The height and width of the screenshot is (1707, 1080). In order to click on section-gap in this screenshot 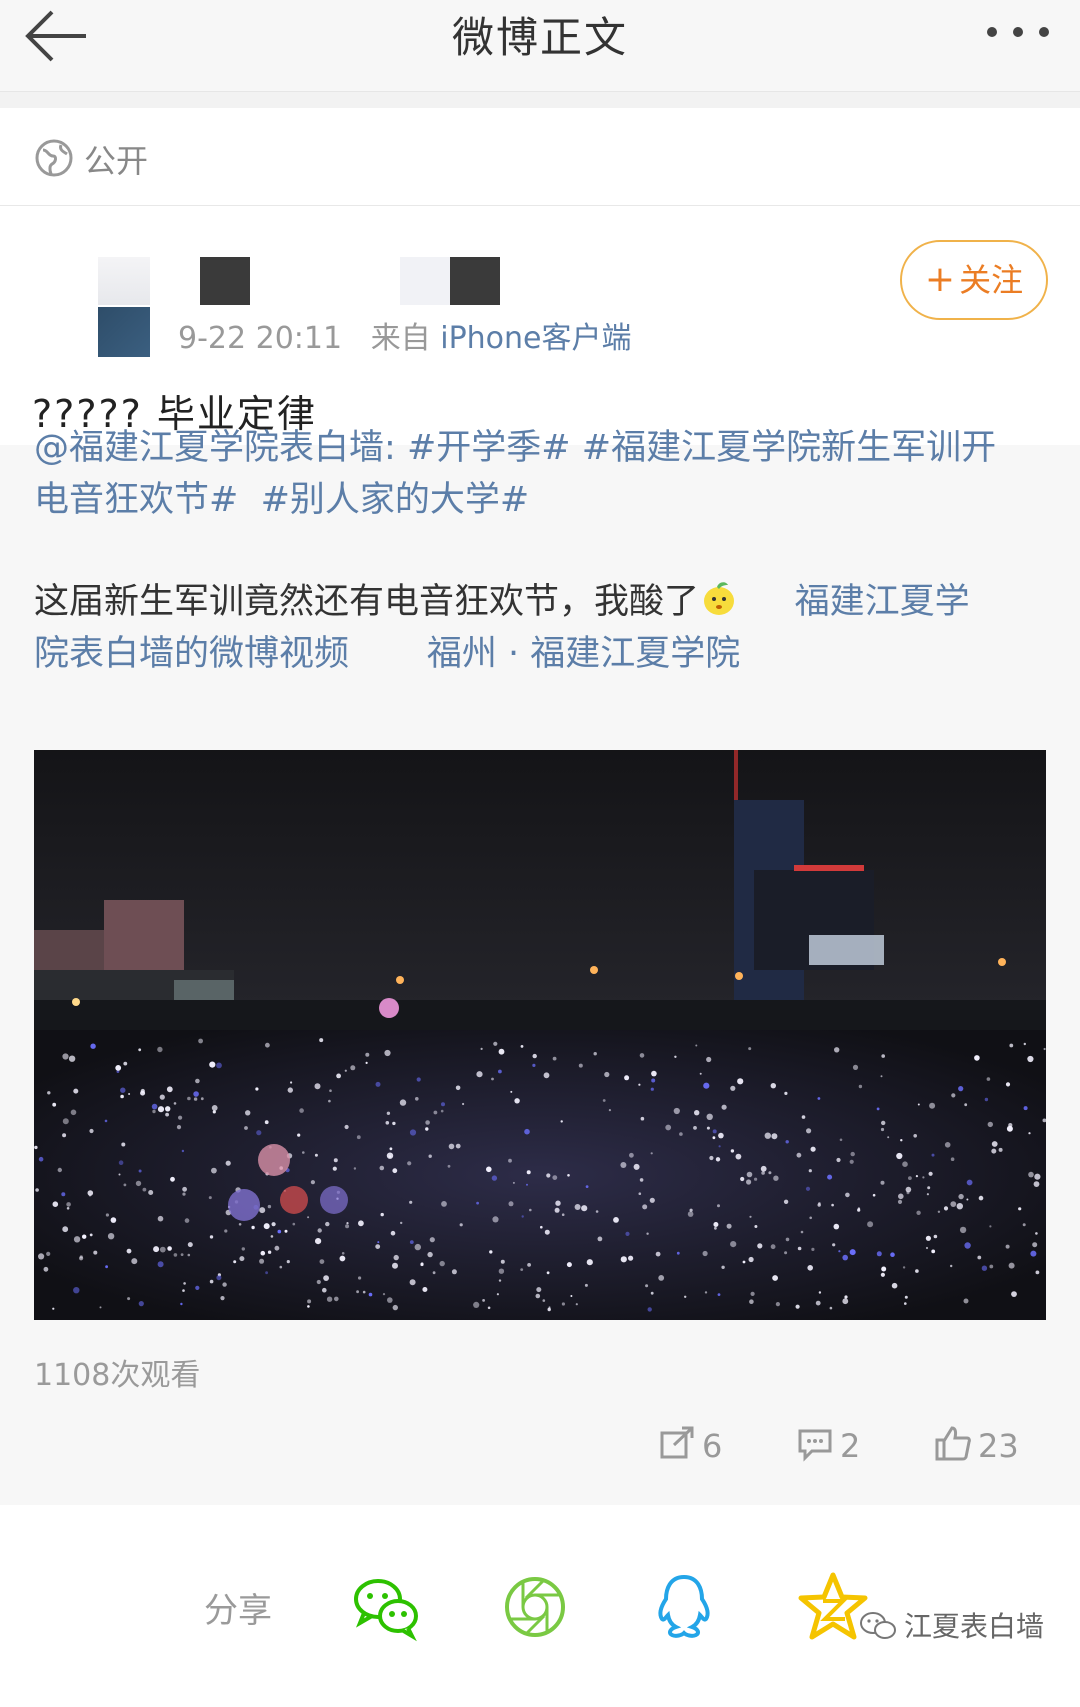, I will do `click(540, 100)`.